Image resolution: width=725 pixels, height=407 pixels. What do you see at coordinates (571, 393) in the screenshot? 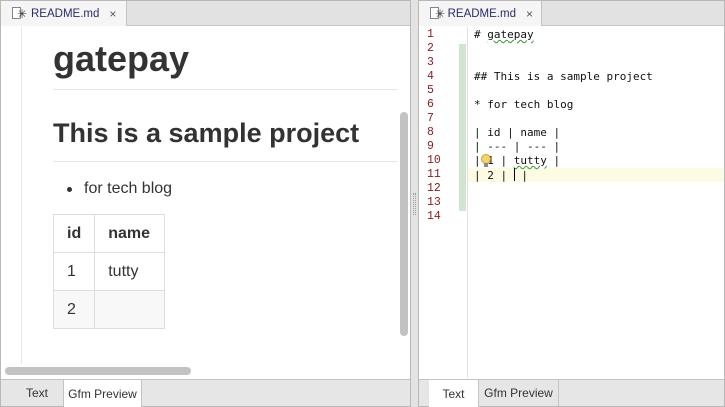
I see `editor-bottom-tabs: Text Gfm Preview` at bounding box center [571, 393].